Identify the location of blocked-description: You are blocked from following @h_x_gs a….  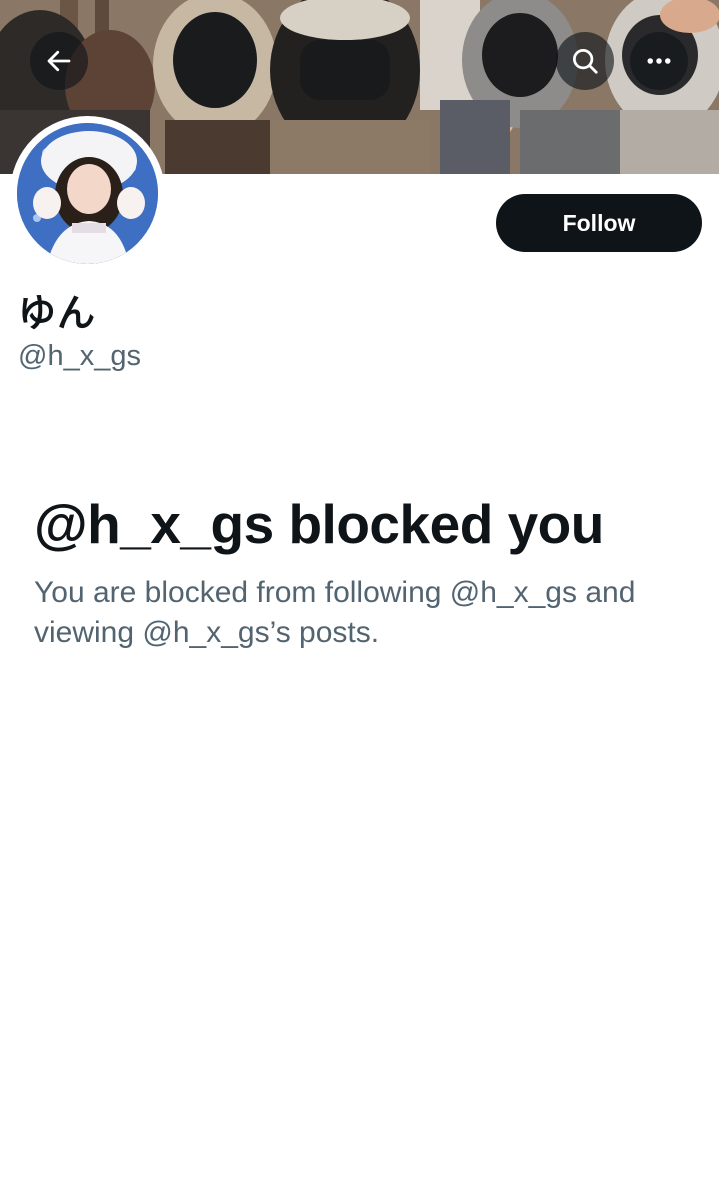
(335, 612).